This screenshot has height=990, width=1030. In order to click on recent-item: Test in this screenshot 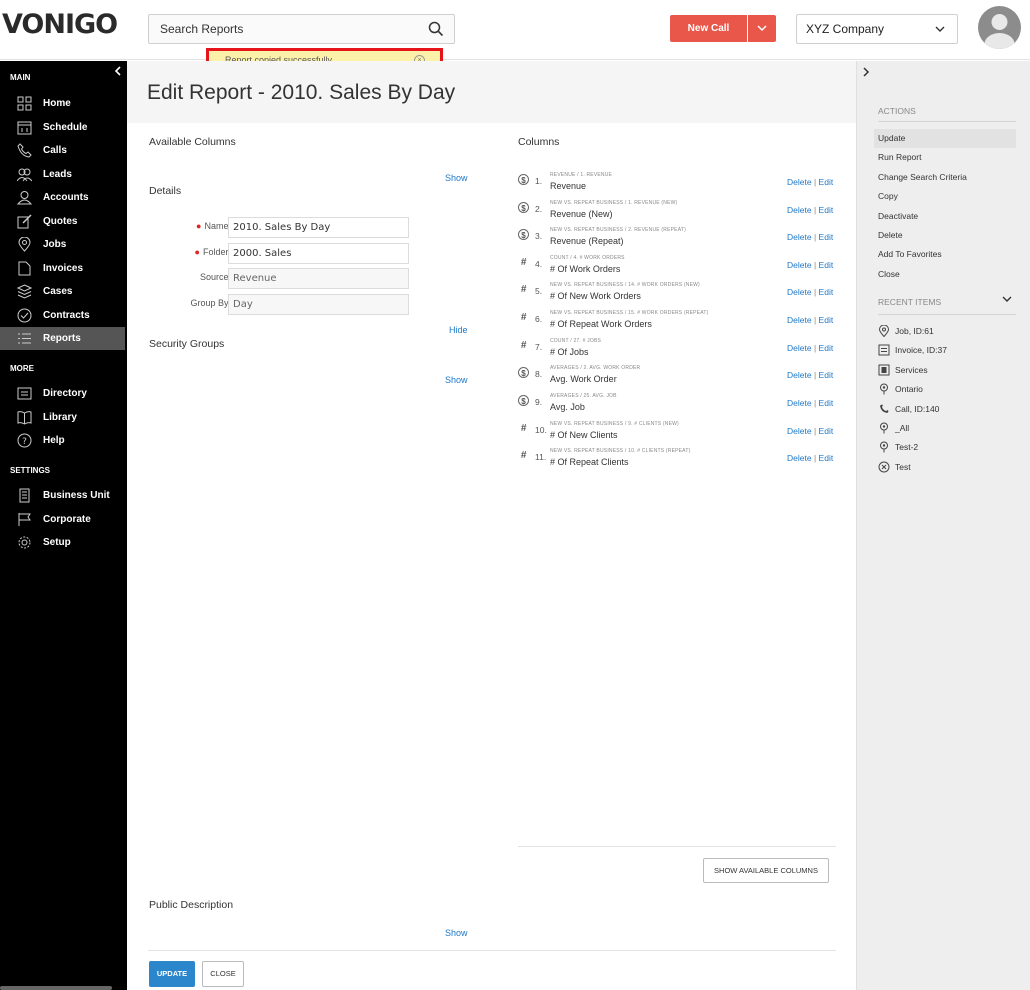, I will do `click(947, 468)`.